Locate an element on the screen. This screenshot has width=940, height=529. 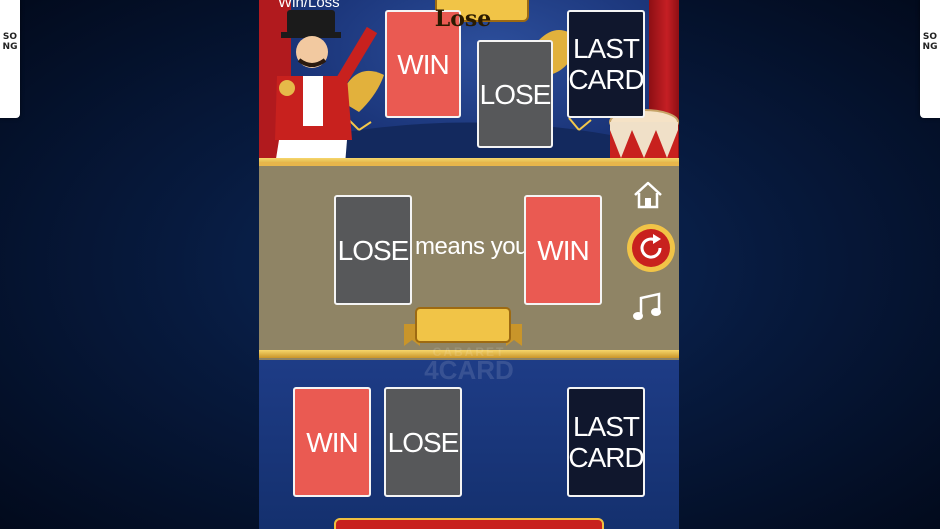
bottom-action-button is located at coordinates (469, 523).